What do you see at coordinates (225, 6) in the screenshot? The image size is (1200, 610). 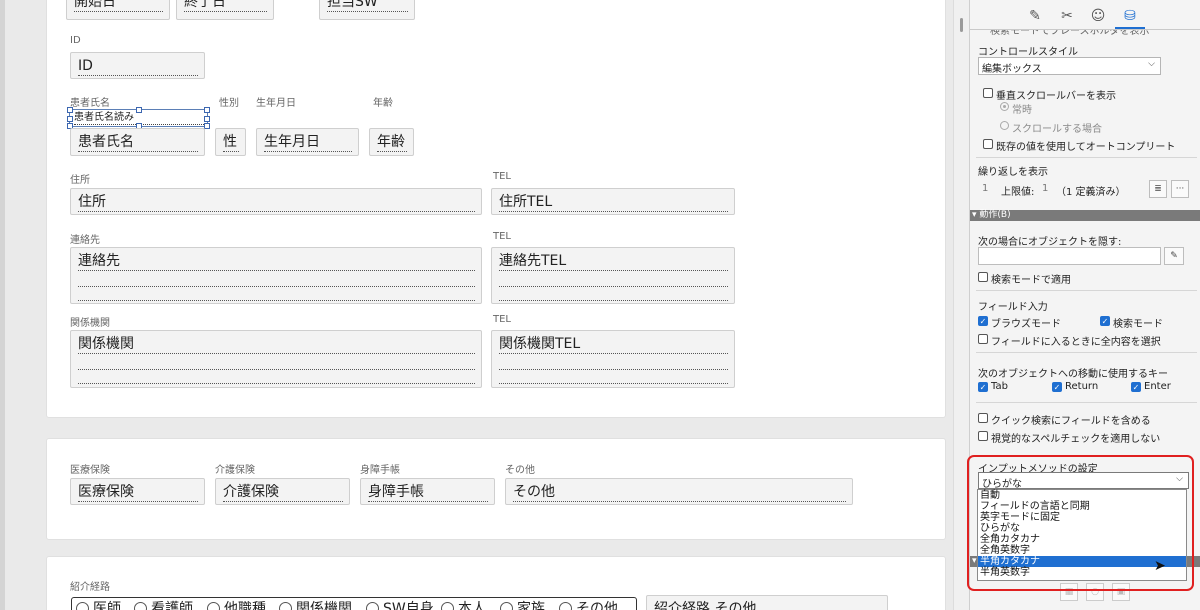 I see `end-date-text: 終了日` at bounding box center [225, 6].